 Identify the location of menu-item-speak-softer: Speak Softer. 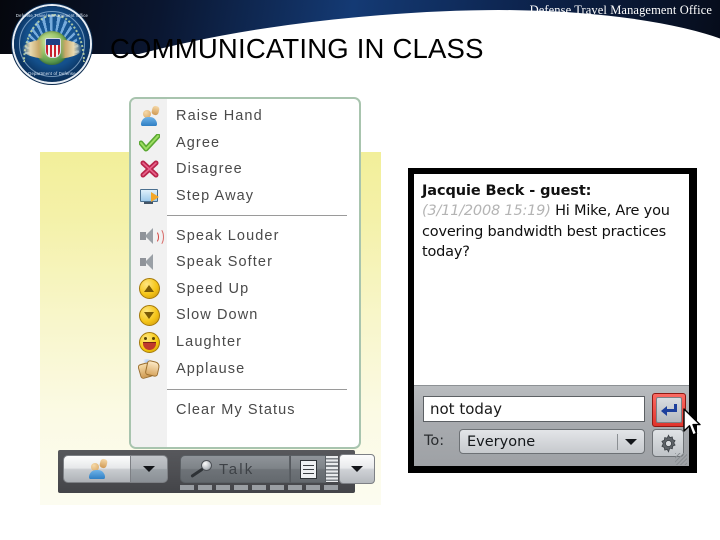
(245, 262).